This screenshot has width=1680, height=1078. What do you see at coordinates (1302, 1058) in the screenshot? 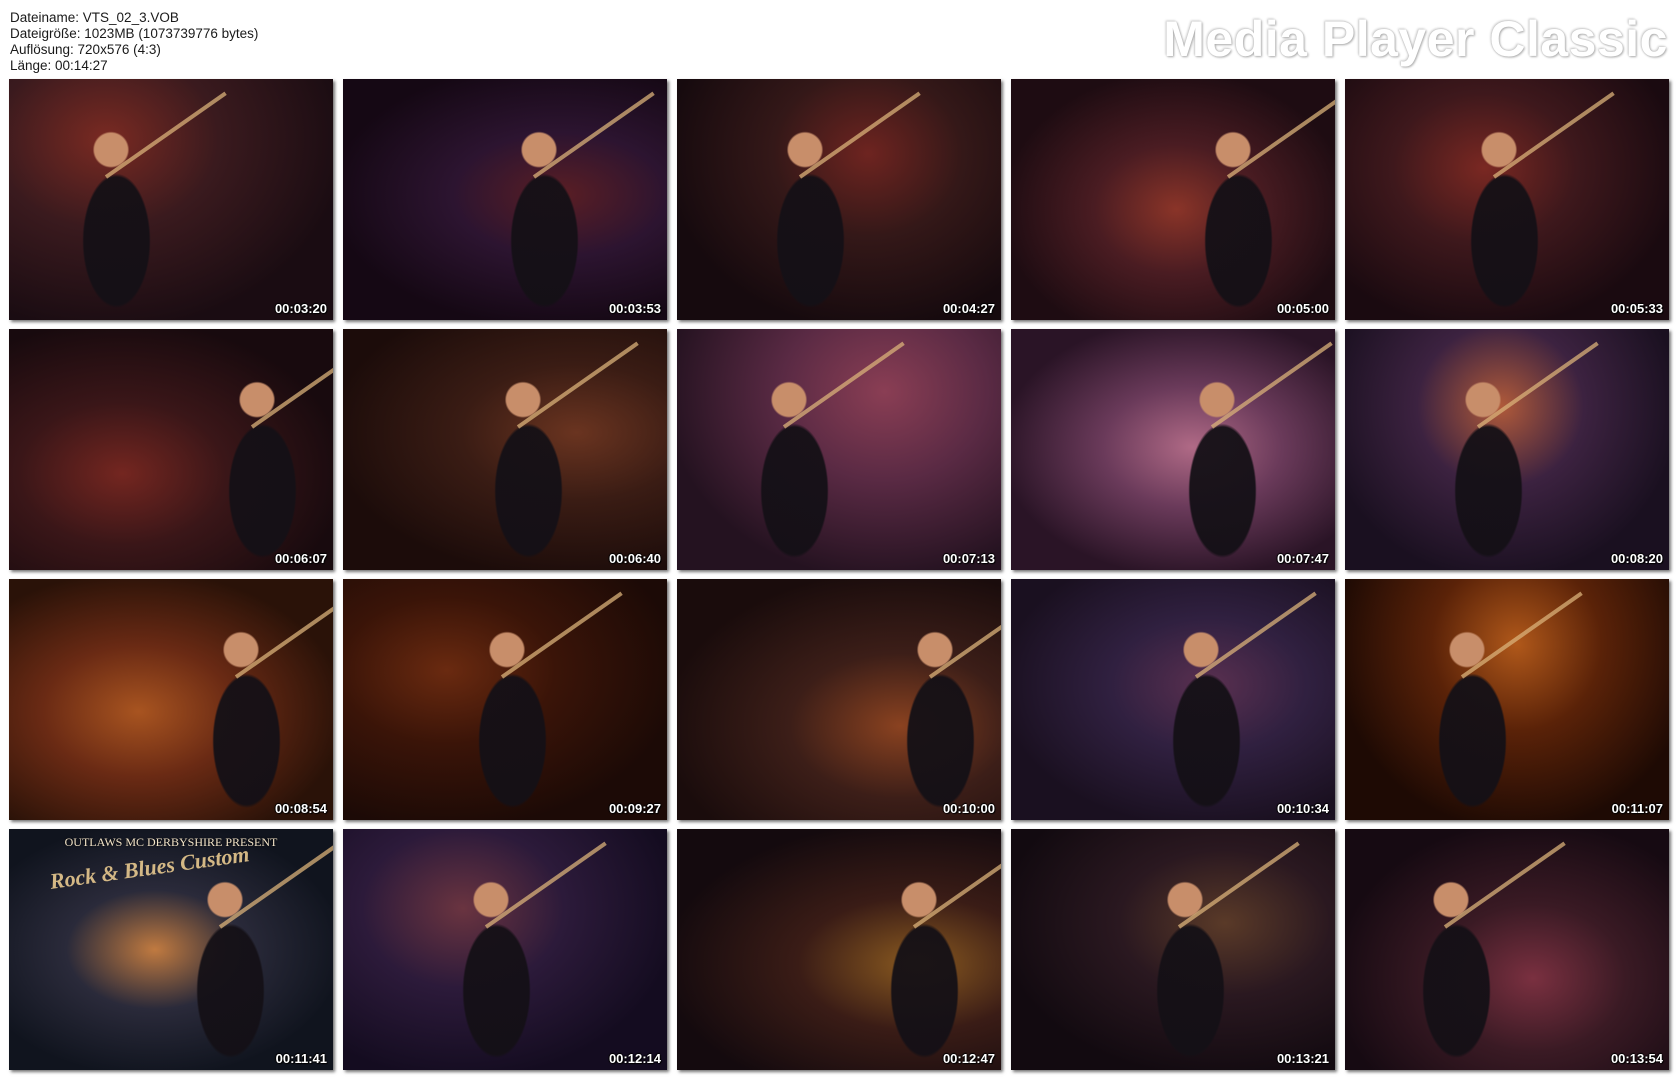
I see `thumbnail-timestamp: 00:13:21` at bounding box center [1302, 1058].